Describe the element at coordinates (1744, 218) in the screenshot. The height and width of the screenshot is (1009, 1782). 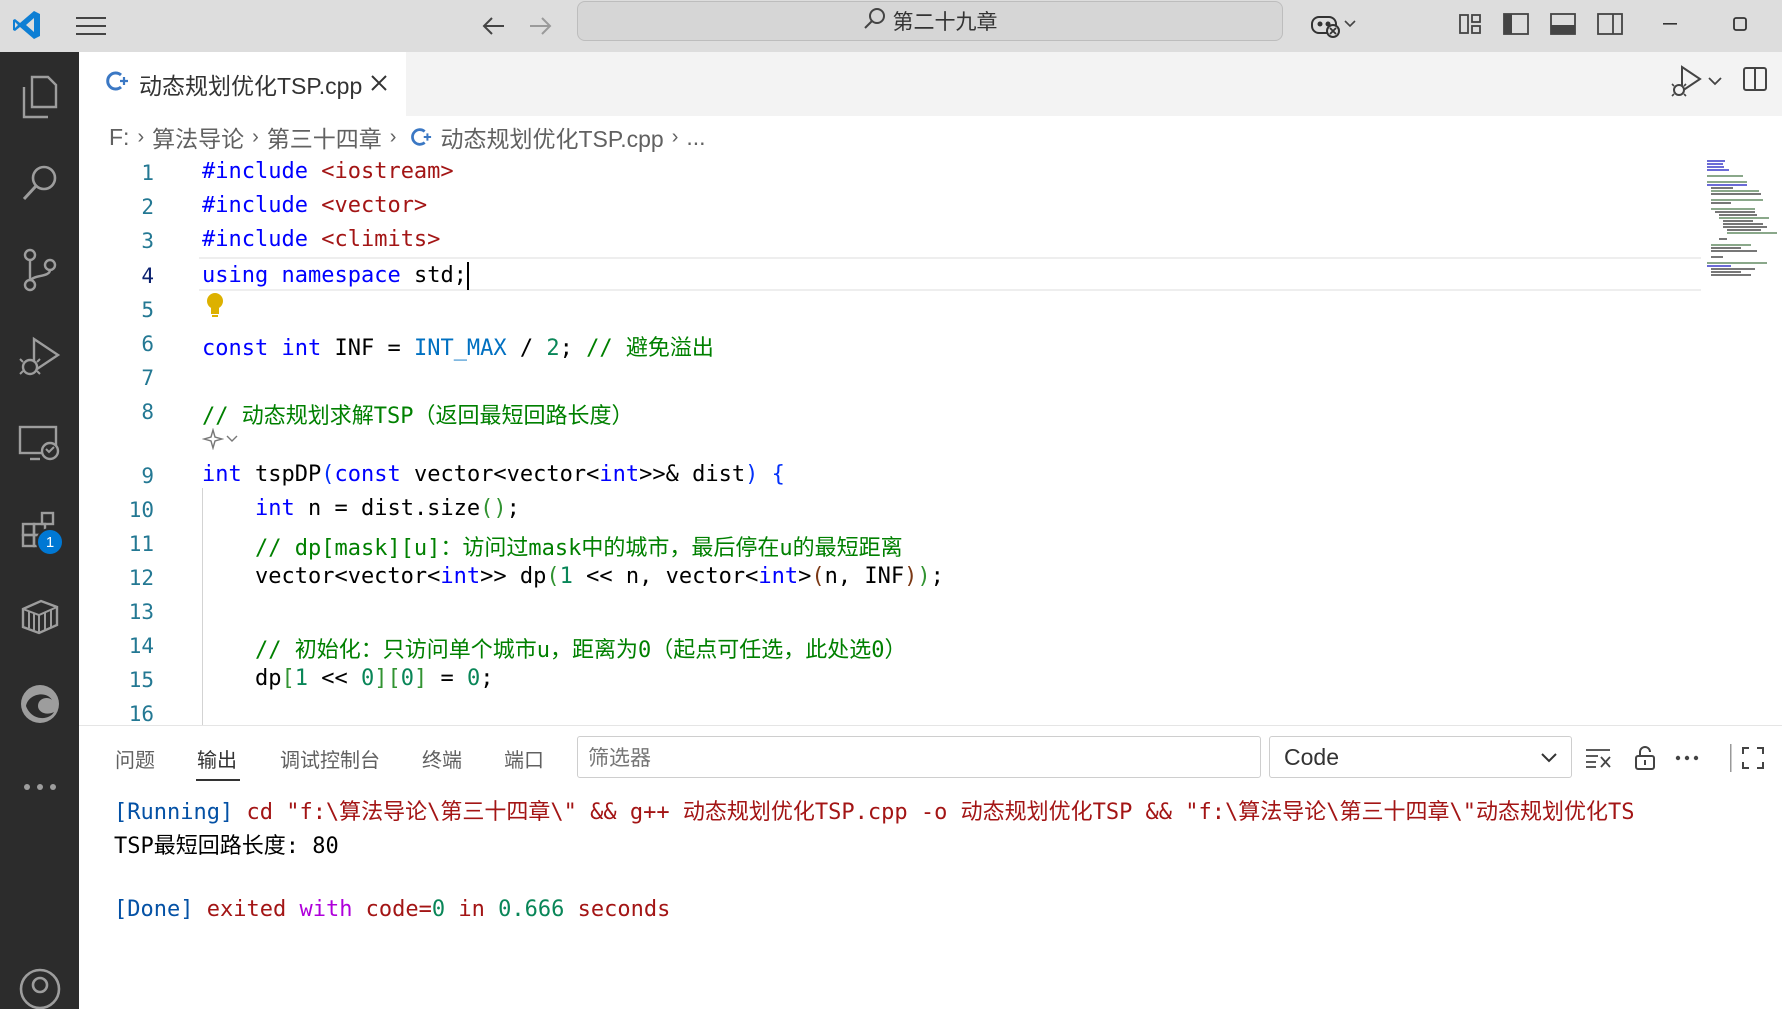
I see `minimap` at that location.